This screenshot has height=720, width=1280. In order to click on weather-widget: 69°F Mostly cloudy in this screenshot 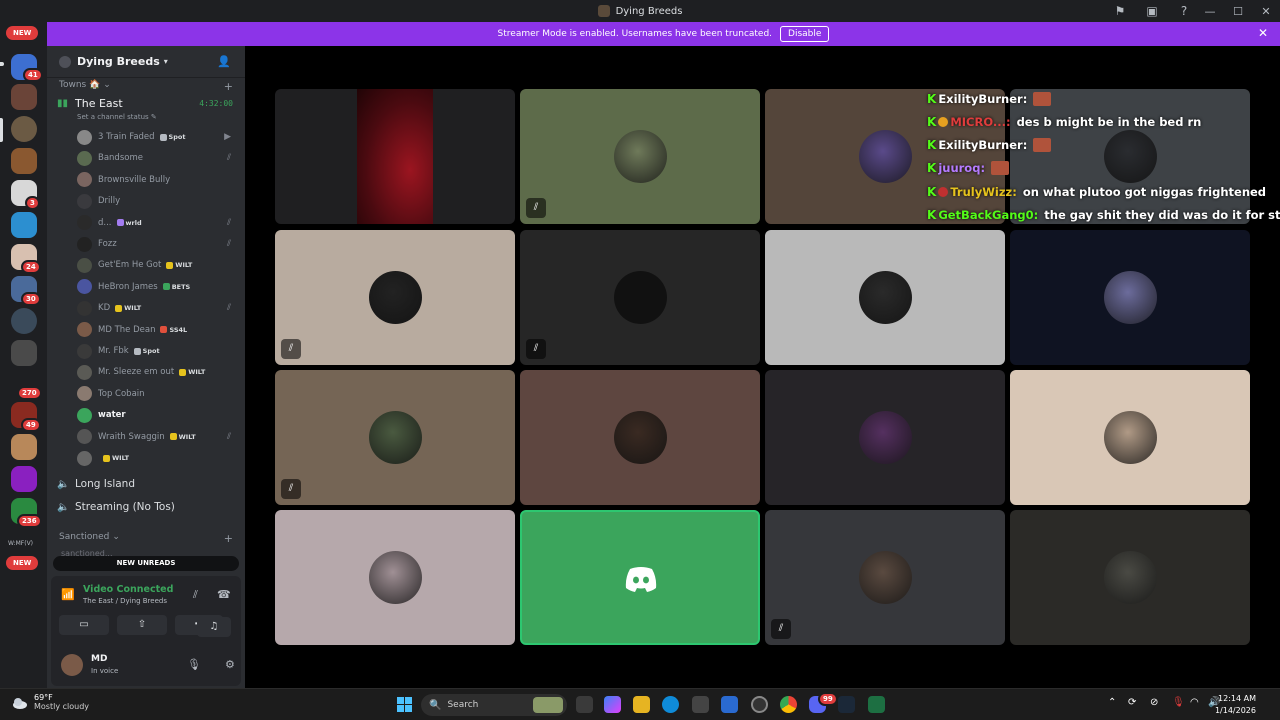, I will do `click(50, 702)`.